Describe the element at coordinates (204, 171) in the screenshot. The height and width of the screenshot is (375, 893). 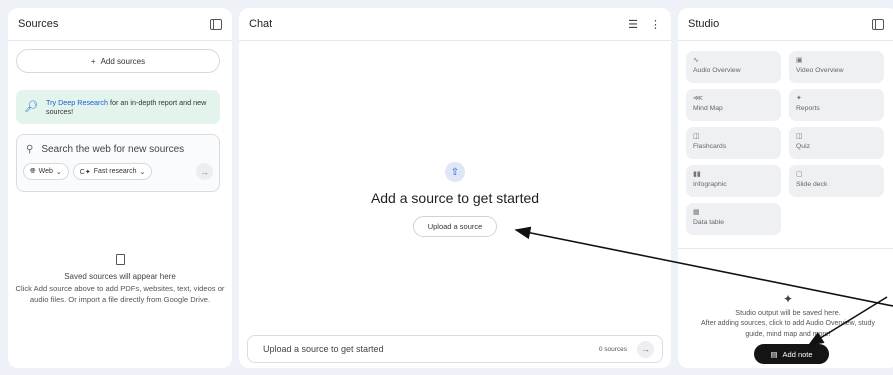
I see `submit-search-button: →` at that location.